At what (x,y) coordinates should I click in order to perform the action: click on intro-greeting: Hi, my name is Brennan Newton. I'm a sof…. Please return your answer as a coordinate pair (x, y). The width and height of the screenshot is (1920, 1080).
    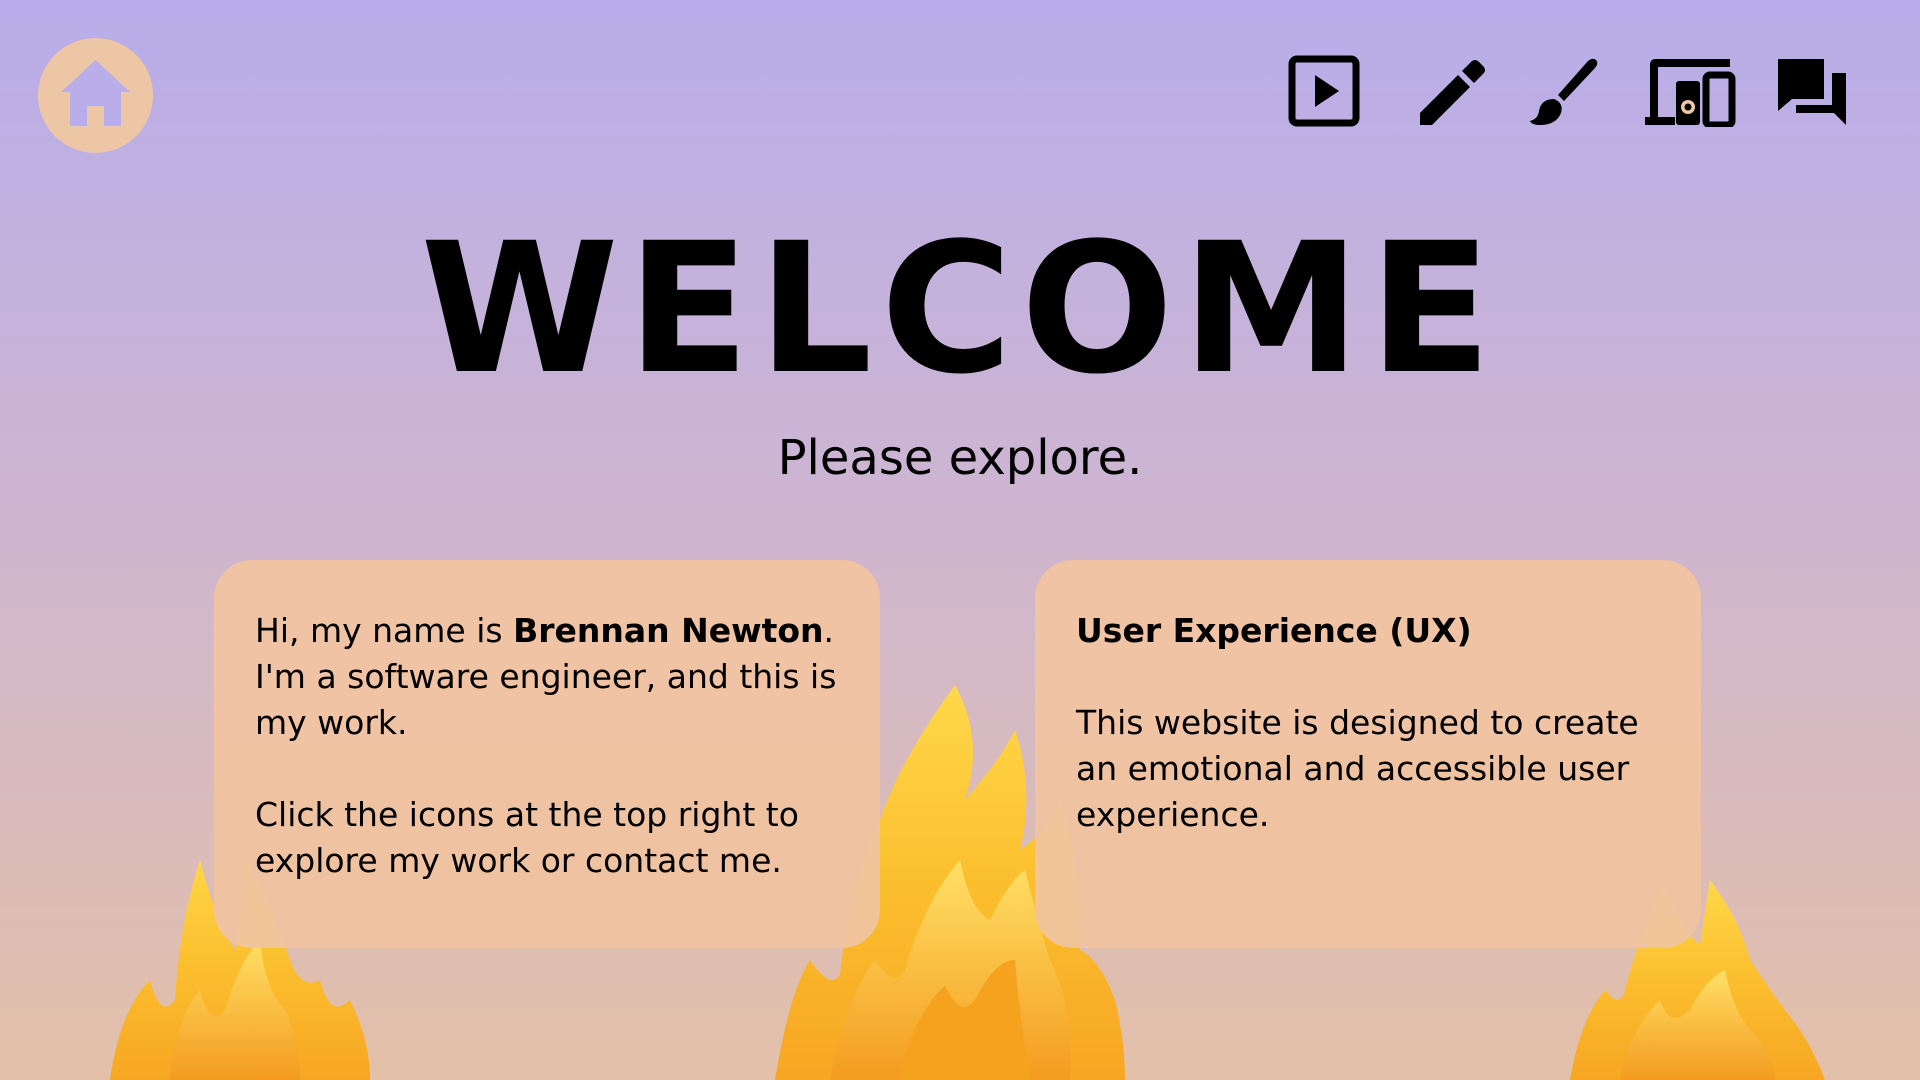
    Looking at the image, I should click on (547, 677).